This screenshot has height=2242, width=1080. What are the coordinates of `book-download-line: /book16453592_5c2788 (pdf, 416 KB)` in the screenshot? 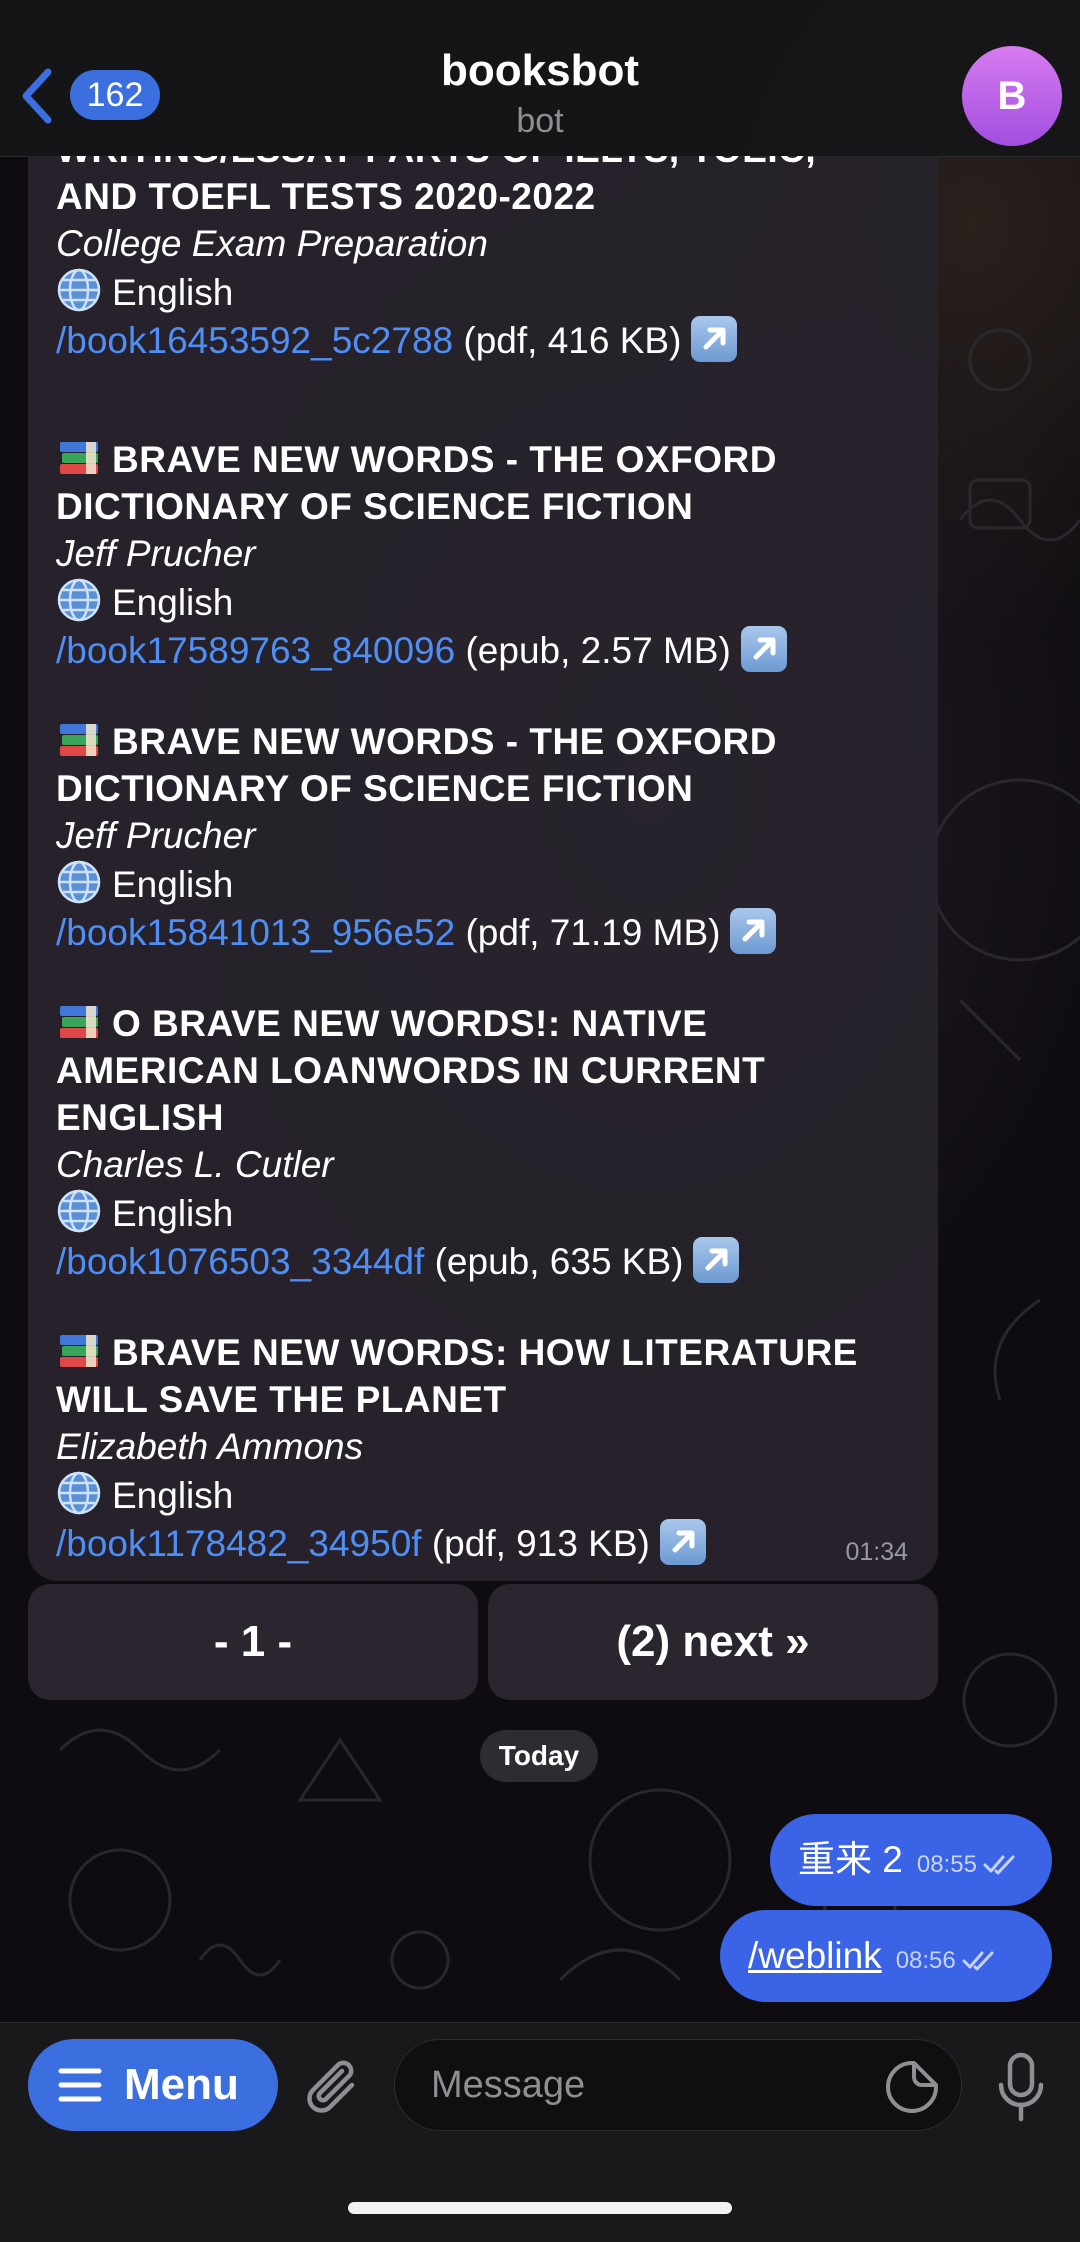 It's located at (496, 340).